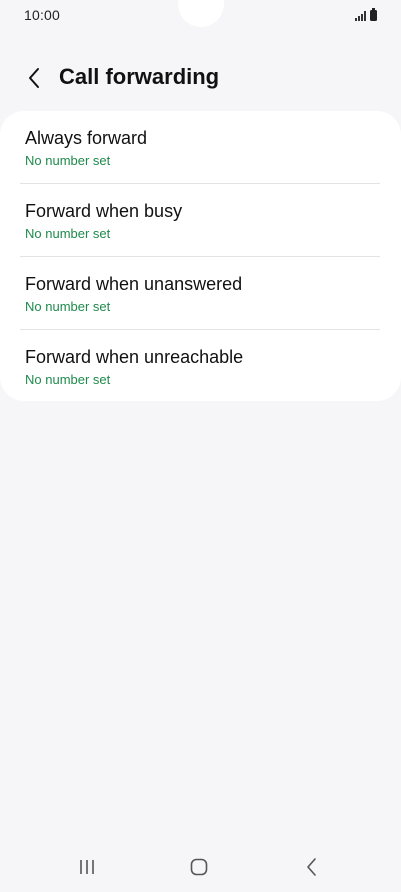 This screenshot has width=401, height=892. Describe the element at coordinates (86, 138) in the screenshot. I see `option-title: Always forward` at that location.